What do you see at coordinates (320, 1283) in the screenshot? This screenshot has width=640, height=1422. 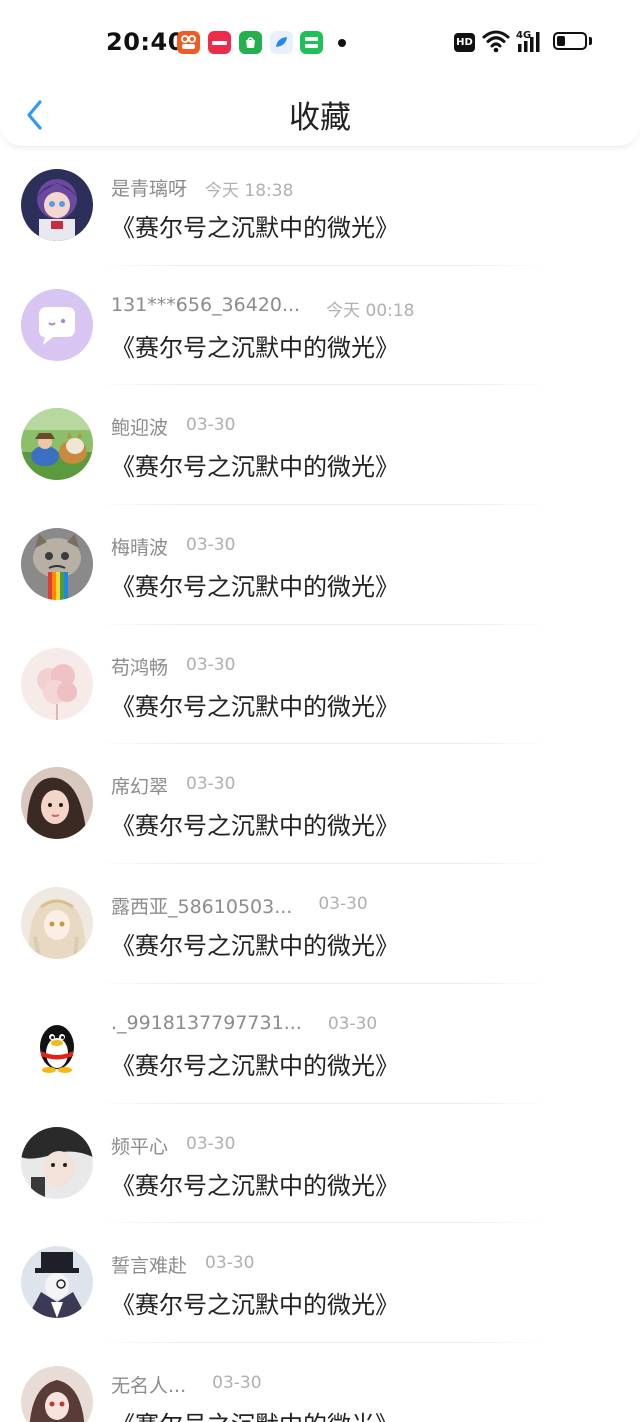 I see `list-item: 誓言难赴 03-30 《赛尔号之沉默中的微光》` at bounding box center [320, 1283].